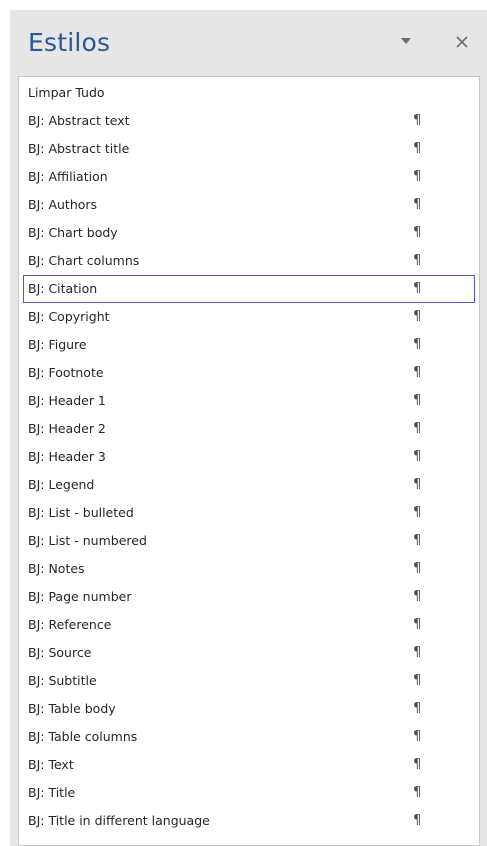 The height and width of the screenshot is (846, 487). Describe the element at coordinates (249, 261) in the screenshot. I see `style-item: BJ: Chart columns ¶` at that location.